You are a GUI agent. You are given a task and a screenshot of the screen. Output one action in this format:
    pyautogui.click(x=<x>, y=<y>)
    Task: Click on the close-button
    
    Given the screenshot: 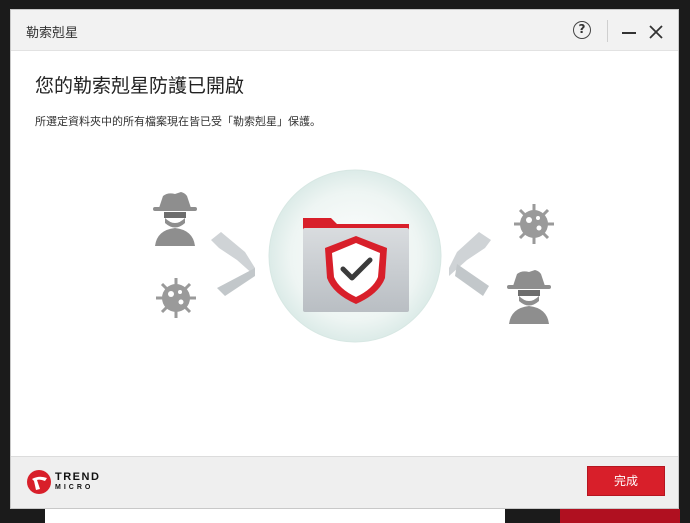 What is the action you would take?
    pyautogui.click(x=656, y=31)
    